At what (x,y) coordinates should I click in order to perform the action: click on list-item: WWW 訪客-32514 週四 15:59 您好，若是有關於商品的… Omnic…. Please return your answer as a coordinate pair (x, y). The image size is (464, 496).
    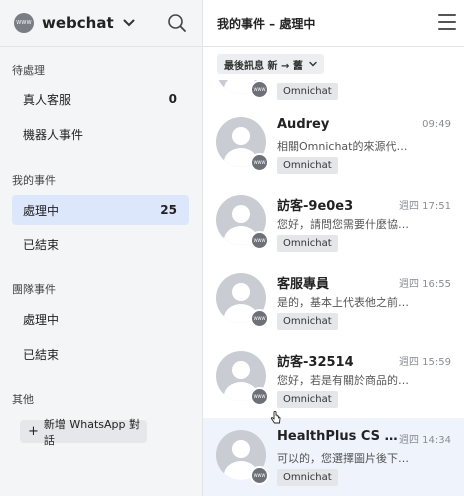
    Looking at the image, I should click on (333, 382).